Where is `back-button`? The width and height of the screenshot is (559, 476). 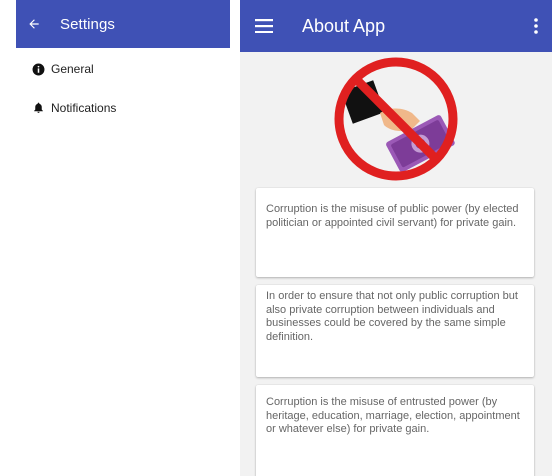
back-button is located at coordinates (34, 24).